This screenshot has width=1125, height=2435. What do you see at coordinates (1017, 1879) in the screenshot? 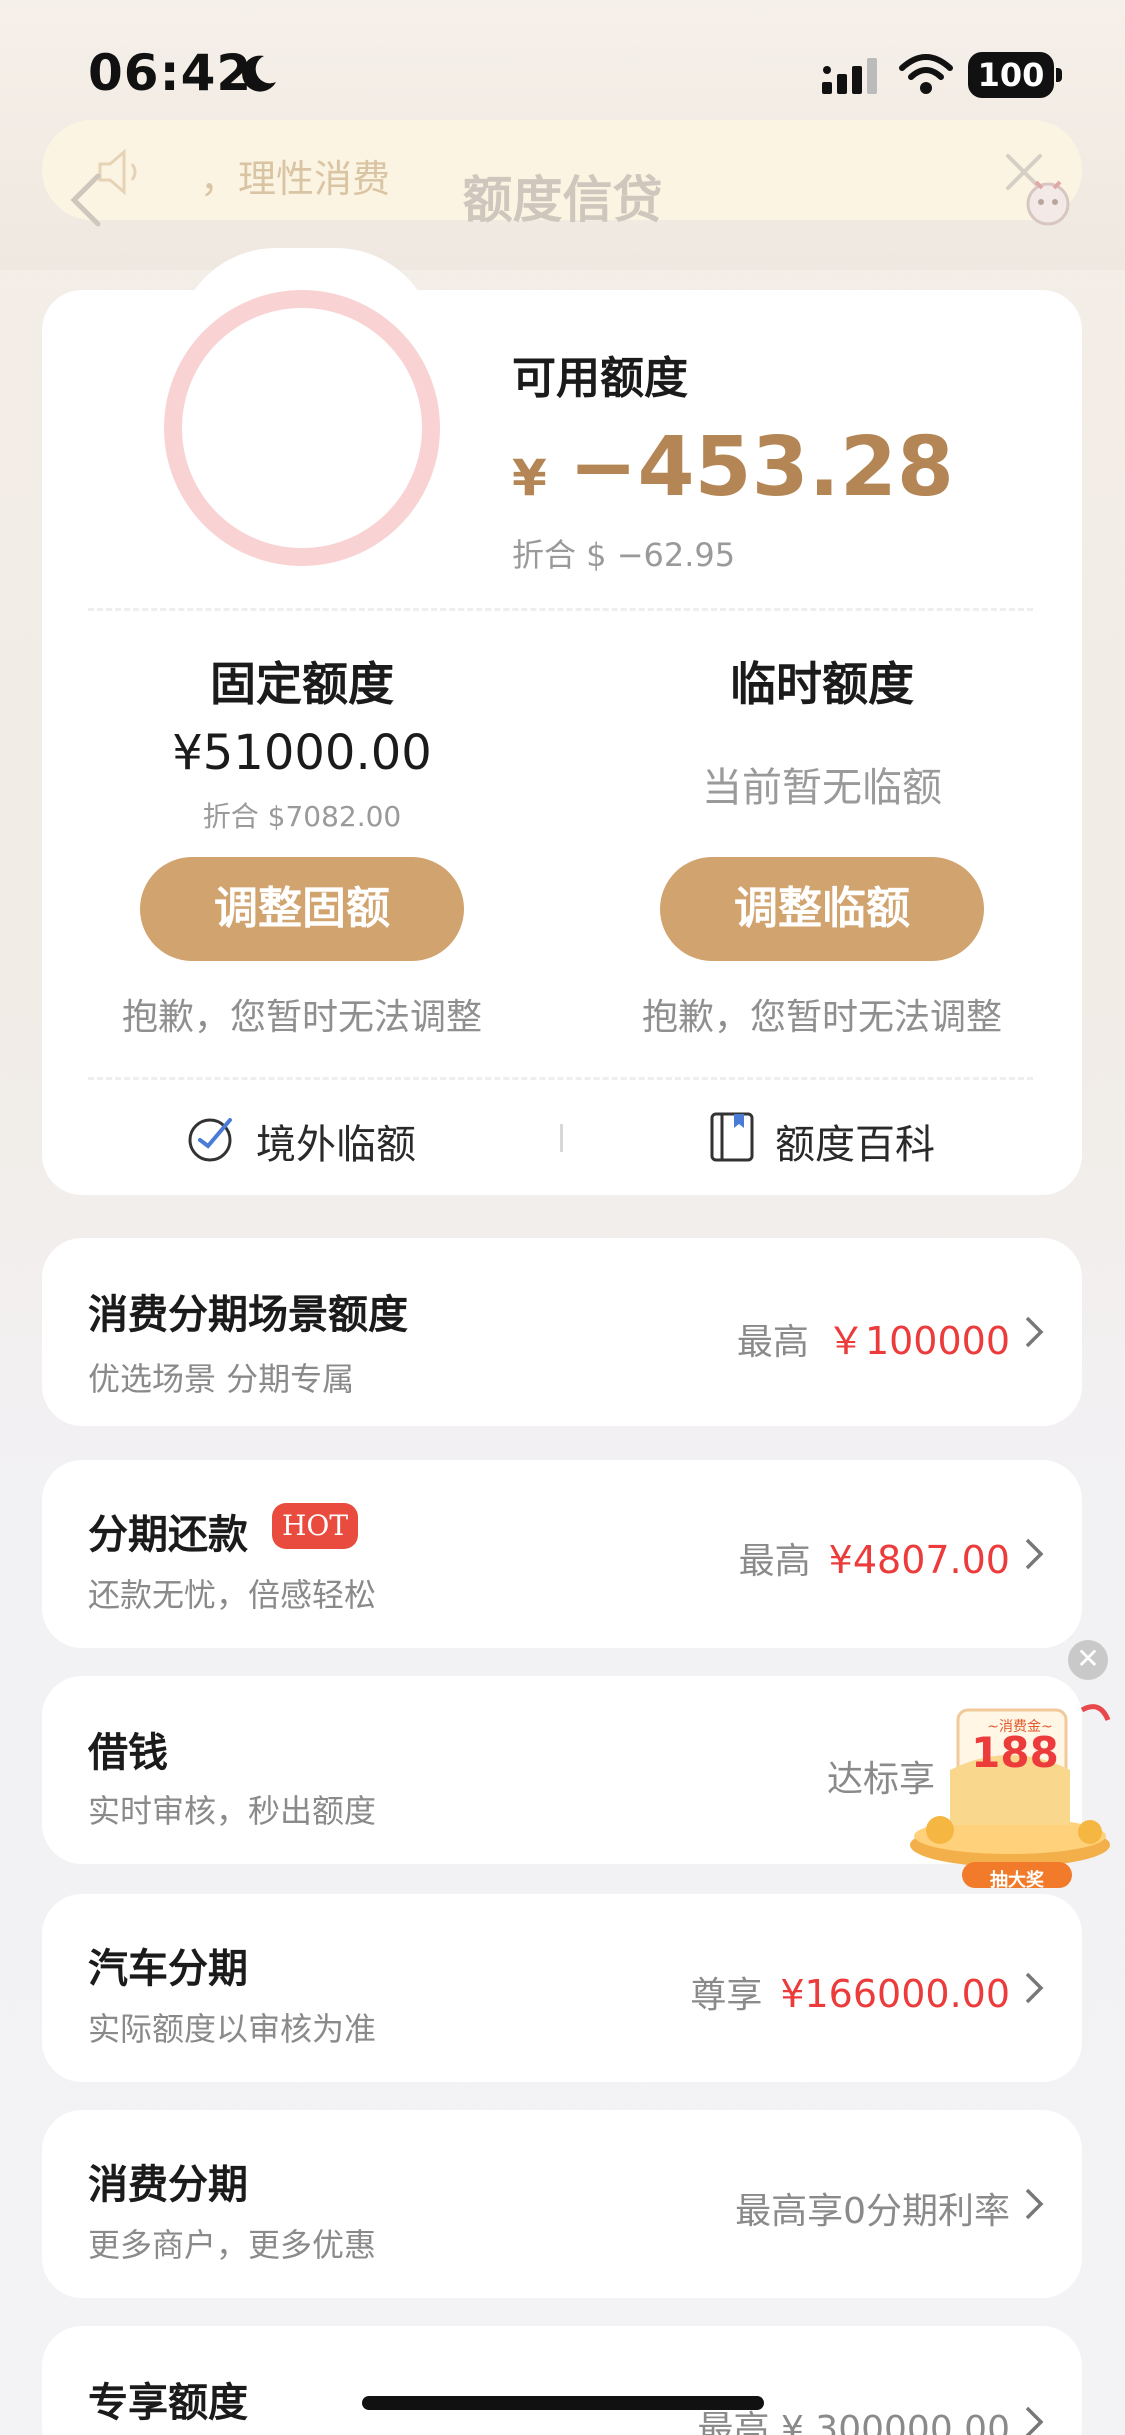
I see `promo-button-label: 抽大奖` at bounding box center [1017, 1879].